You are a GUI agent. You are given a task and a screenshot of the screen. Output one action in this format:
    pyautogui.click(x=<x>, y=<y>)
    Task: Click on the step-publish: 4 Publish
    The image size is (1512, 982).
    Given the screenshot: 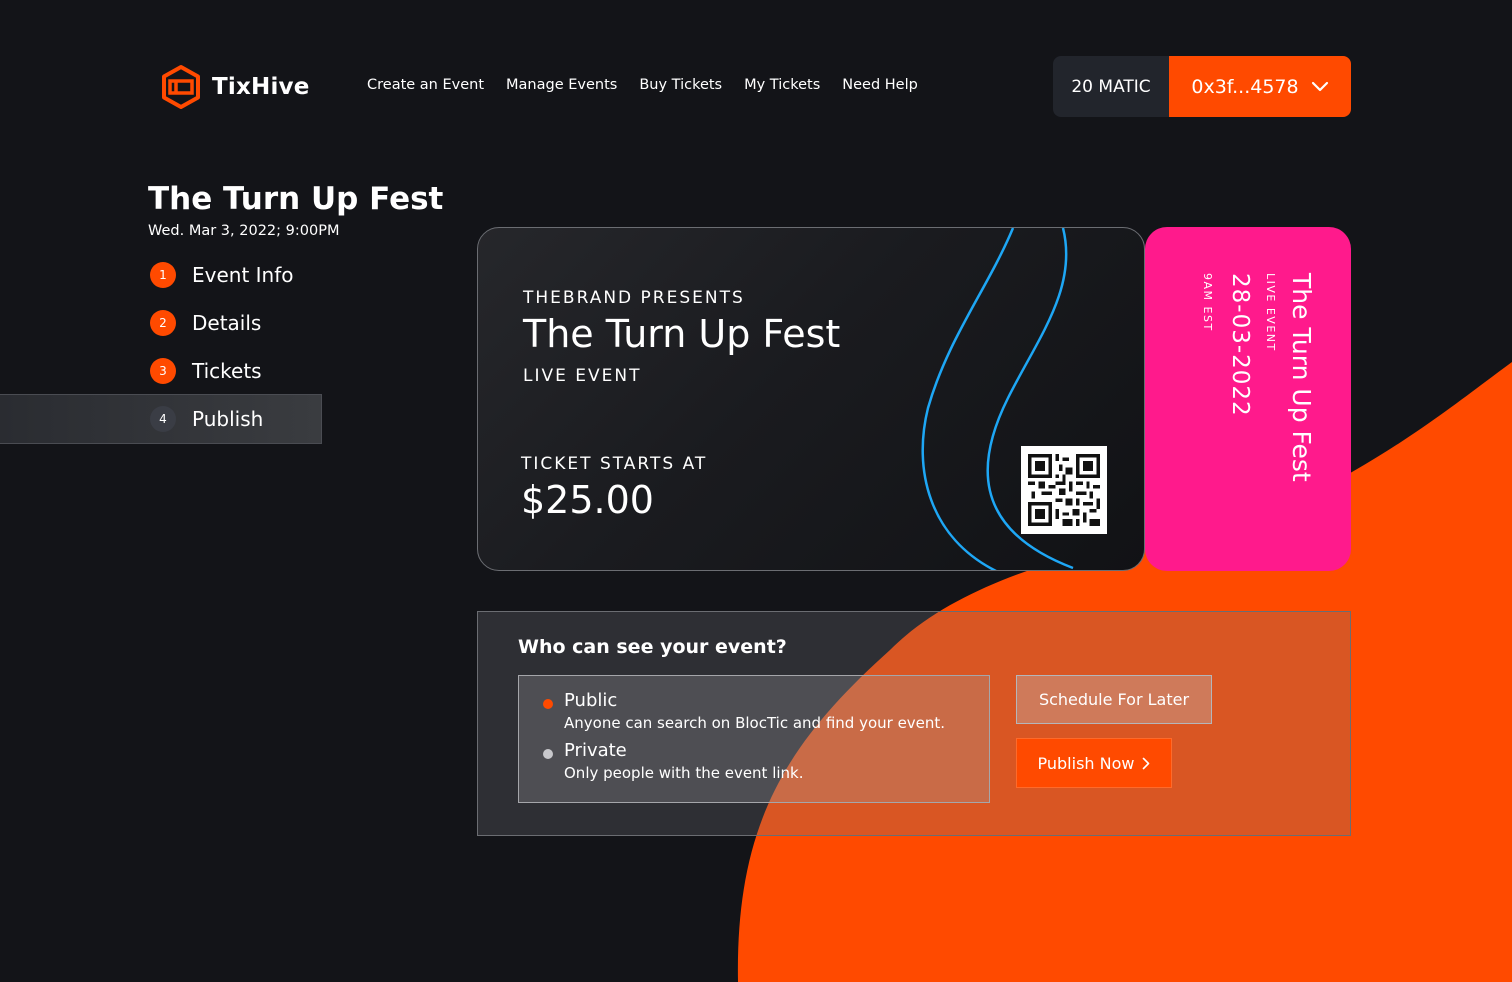 What is the action you would take?
    pyautogui.click(x=161, y=419)
    